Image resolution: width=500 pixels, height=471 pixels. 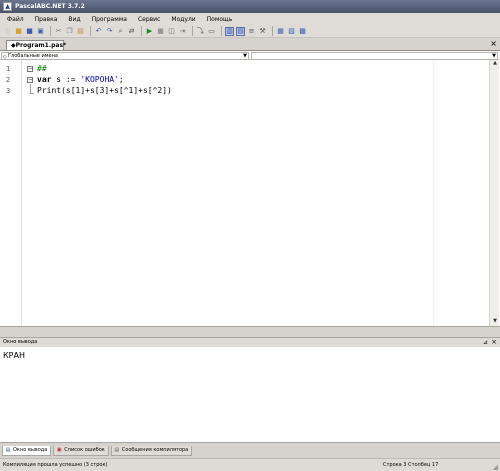 I want to click on line-number-gutter: 1 2 3, so click(x=11, y=193).